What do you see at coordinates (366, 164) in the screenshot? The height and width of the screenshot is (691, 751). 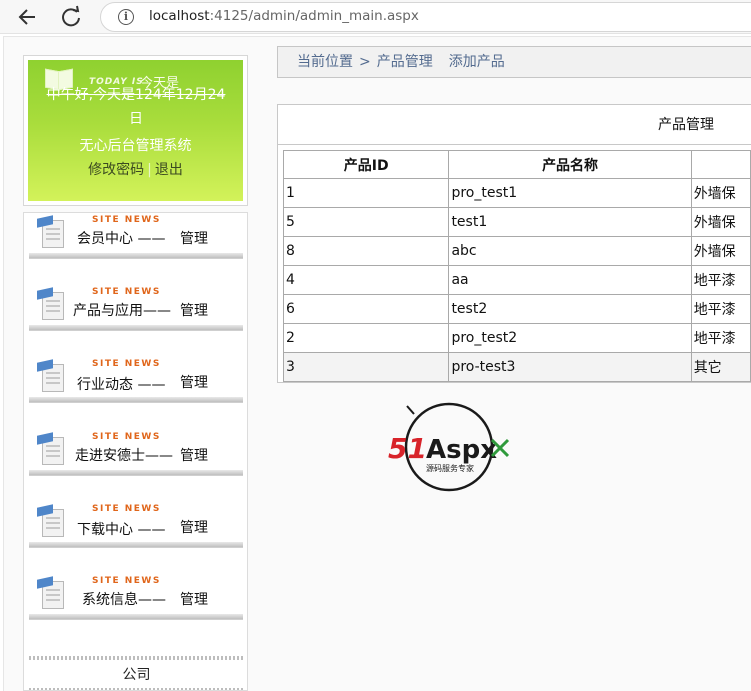 I see `column-header-id: 产品ID` at bounding box center [366, 164].